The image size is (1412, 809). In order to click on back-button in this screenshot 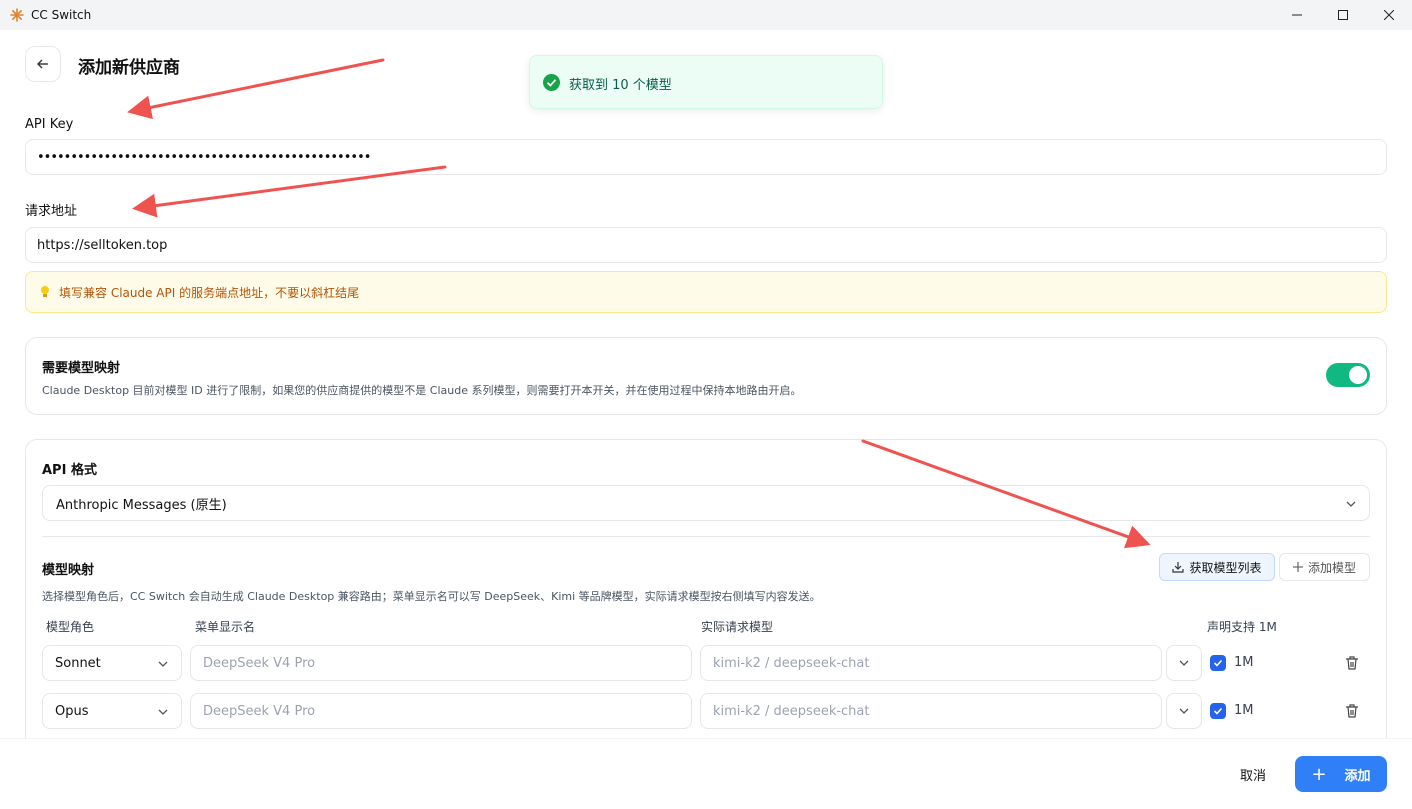, I will do `click(43, 64)`.